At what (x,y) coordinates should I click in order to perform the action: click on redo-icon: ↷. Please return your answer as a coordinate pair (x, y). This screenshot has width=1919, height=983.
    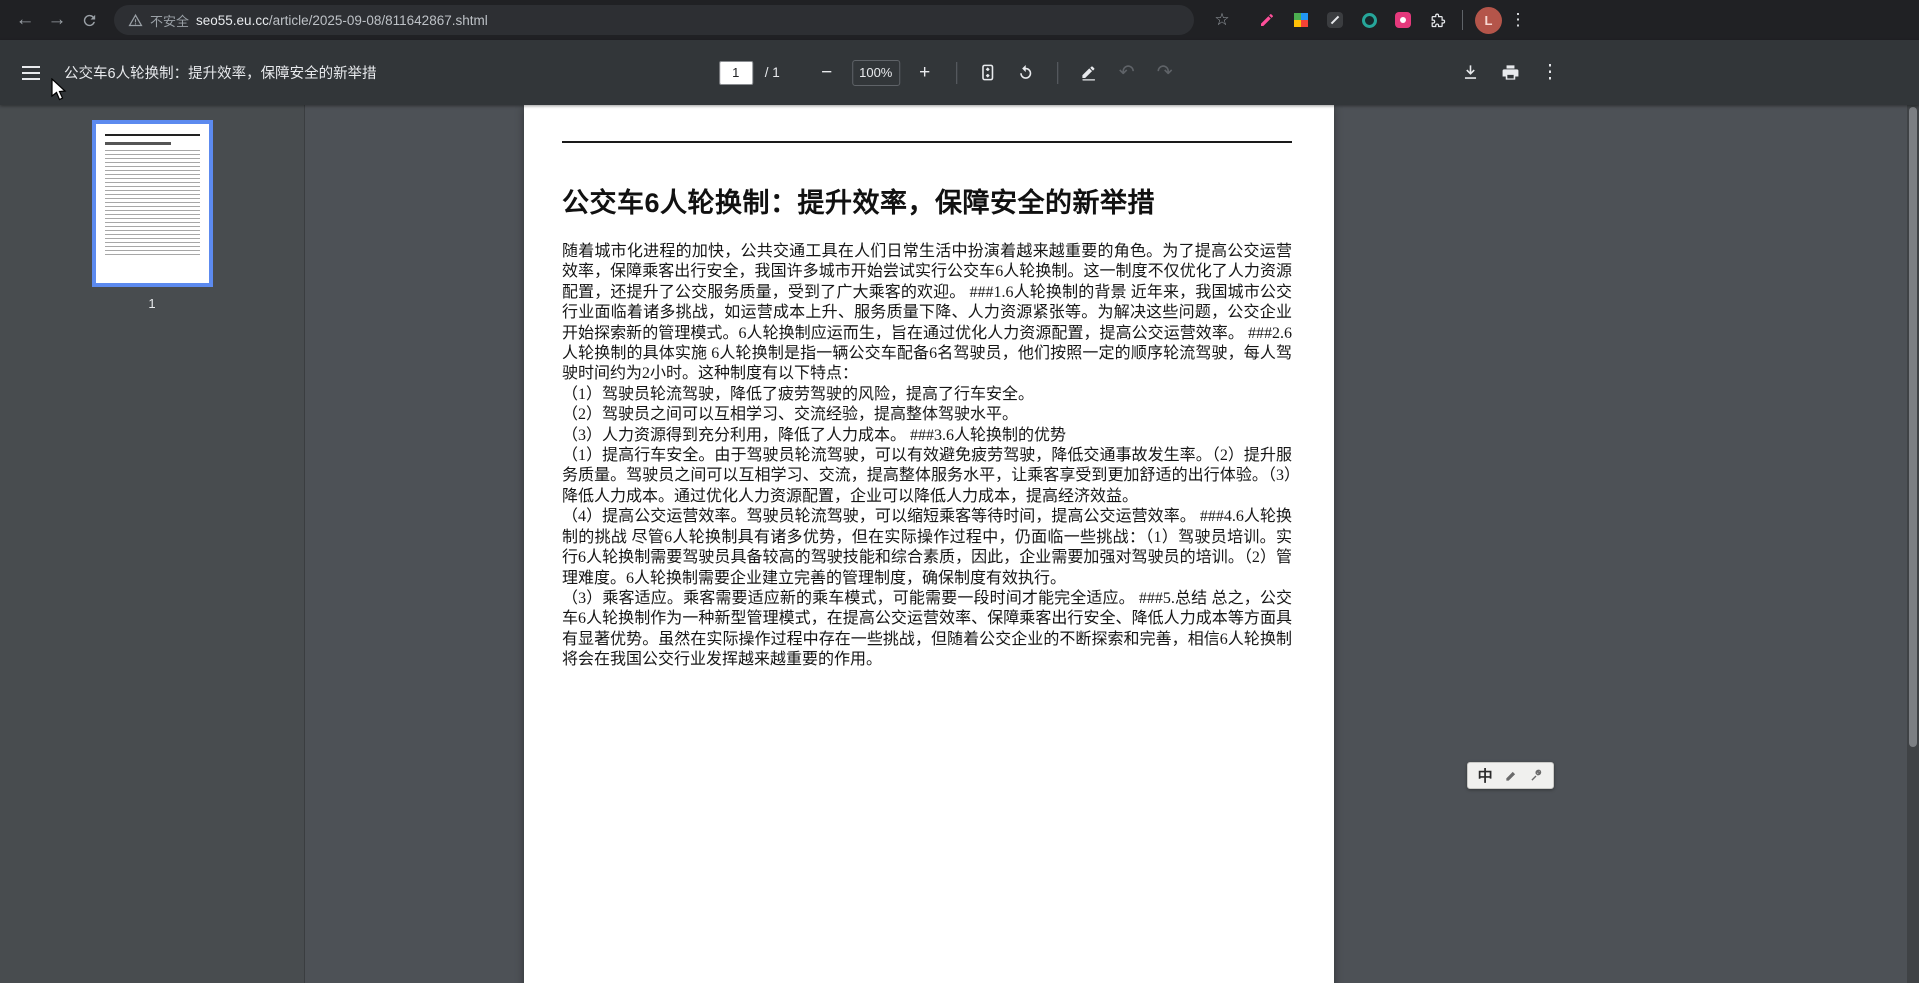
    Looking at the image, I should click on (1164, 72).